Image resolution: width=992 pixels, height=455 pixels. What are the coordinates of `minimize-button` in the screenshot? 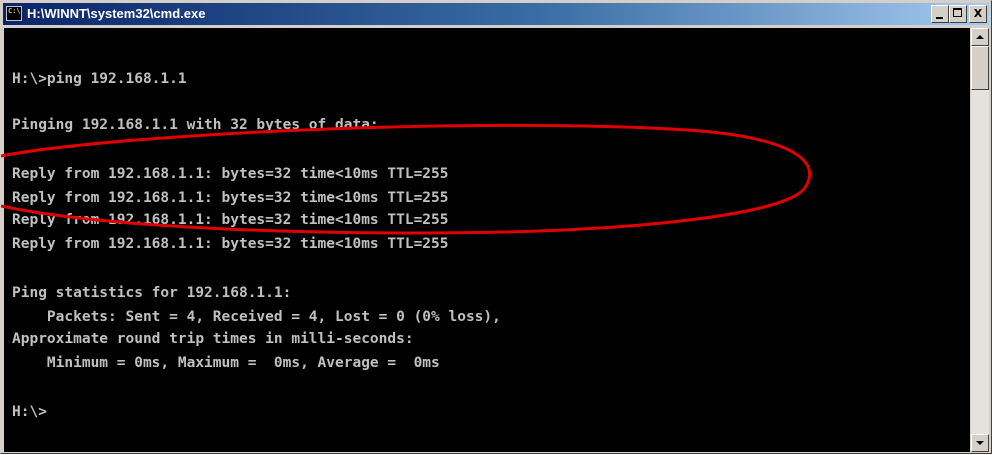 It's located at (940, 14).